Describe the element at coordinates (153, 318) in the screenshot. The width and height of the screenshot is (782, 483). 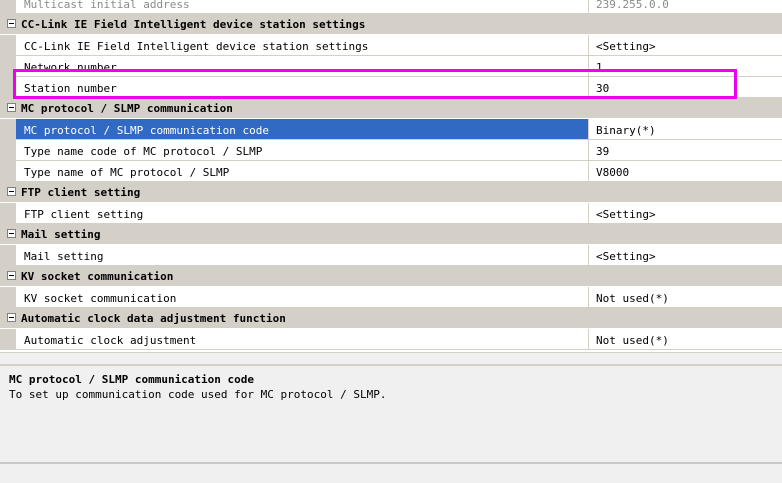
I see `category-label: Automatic clock data adjustment function` at that location.